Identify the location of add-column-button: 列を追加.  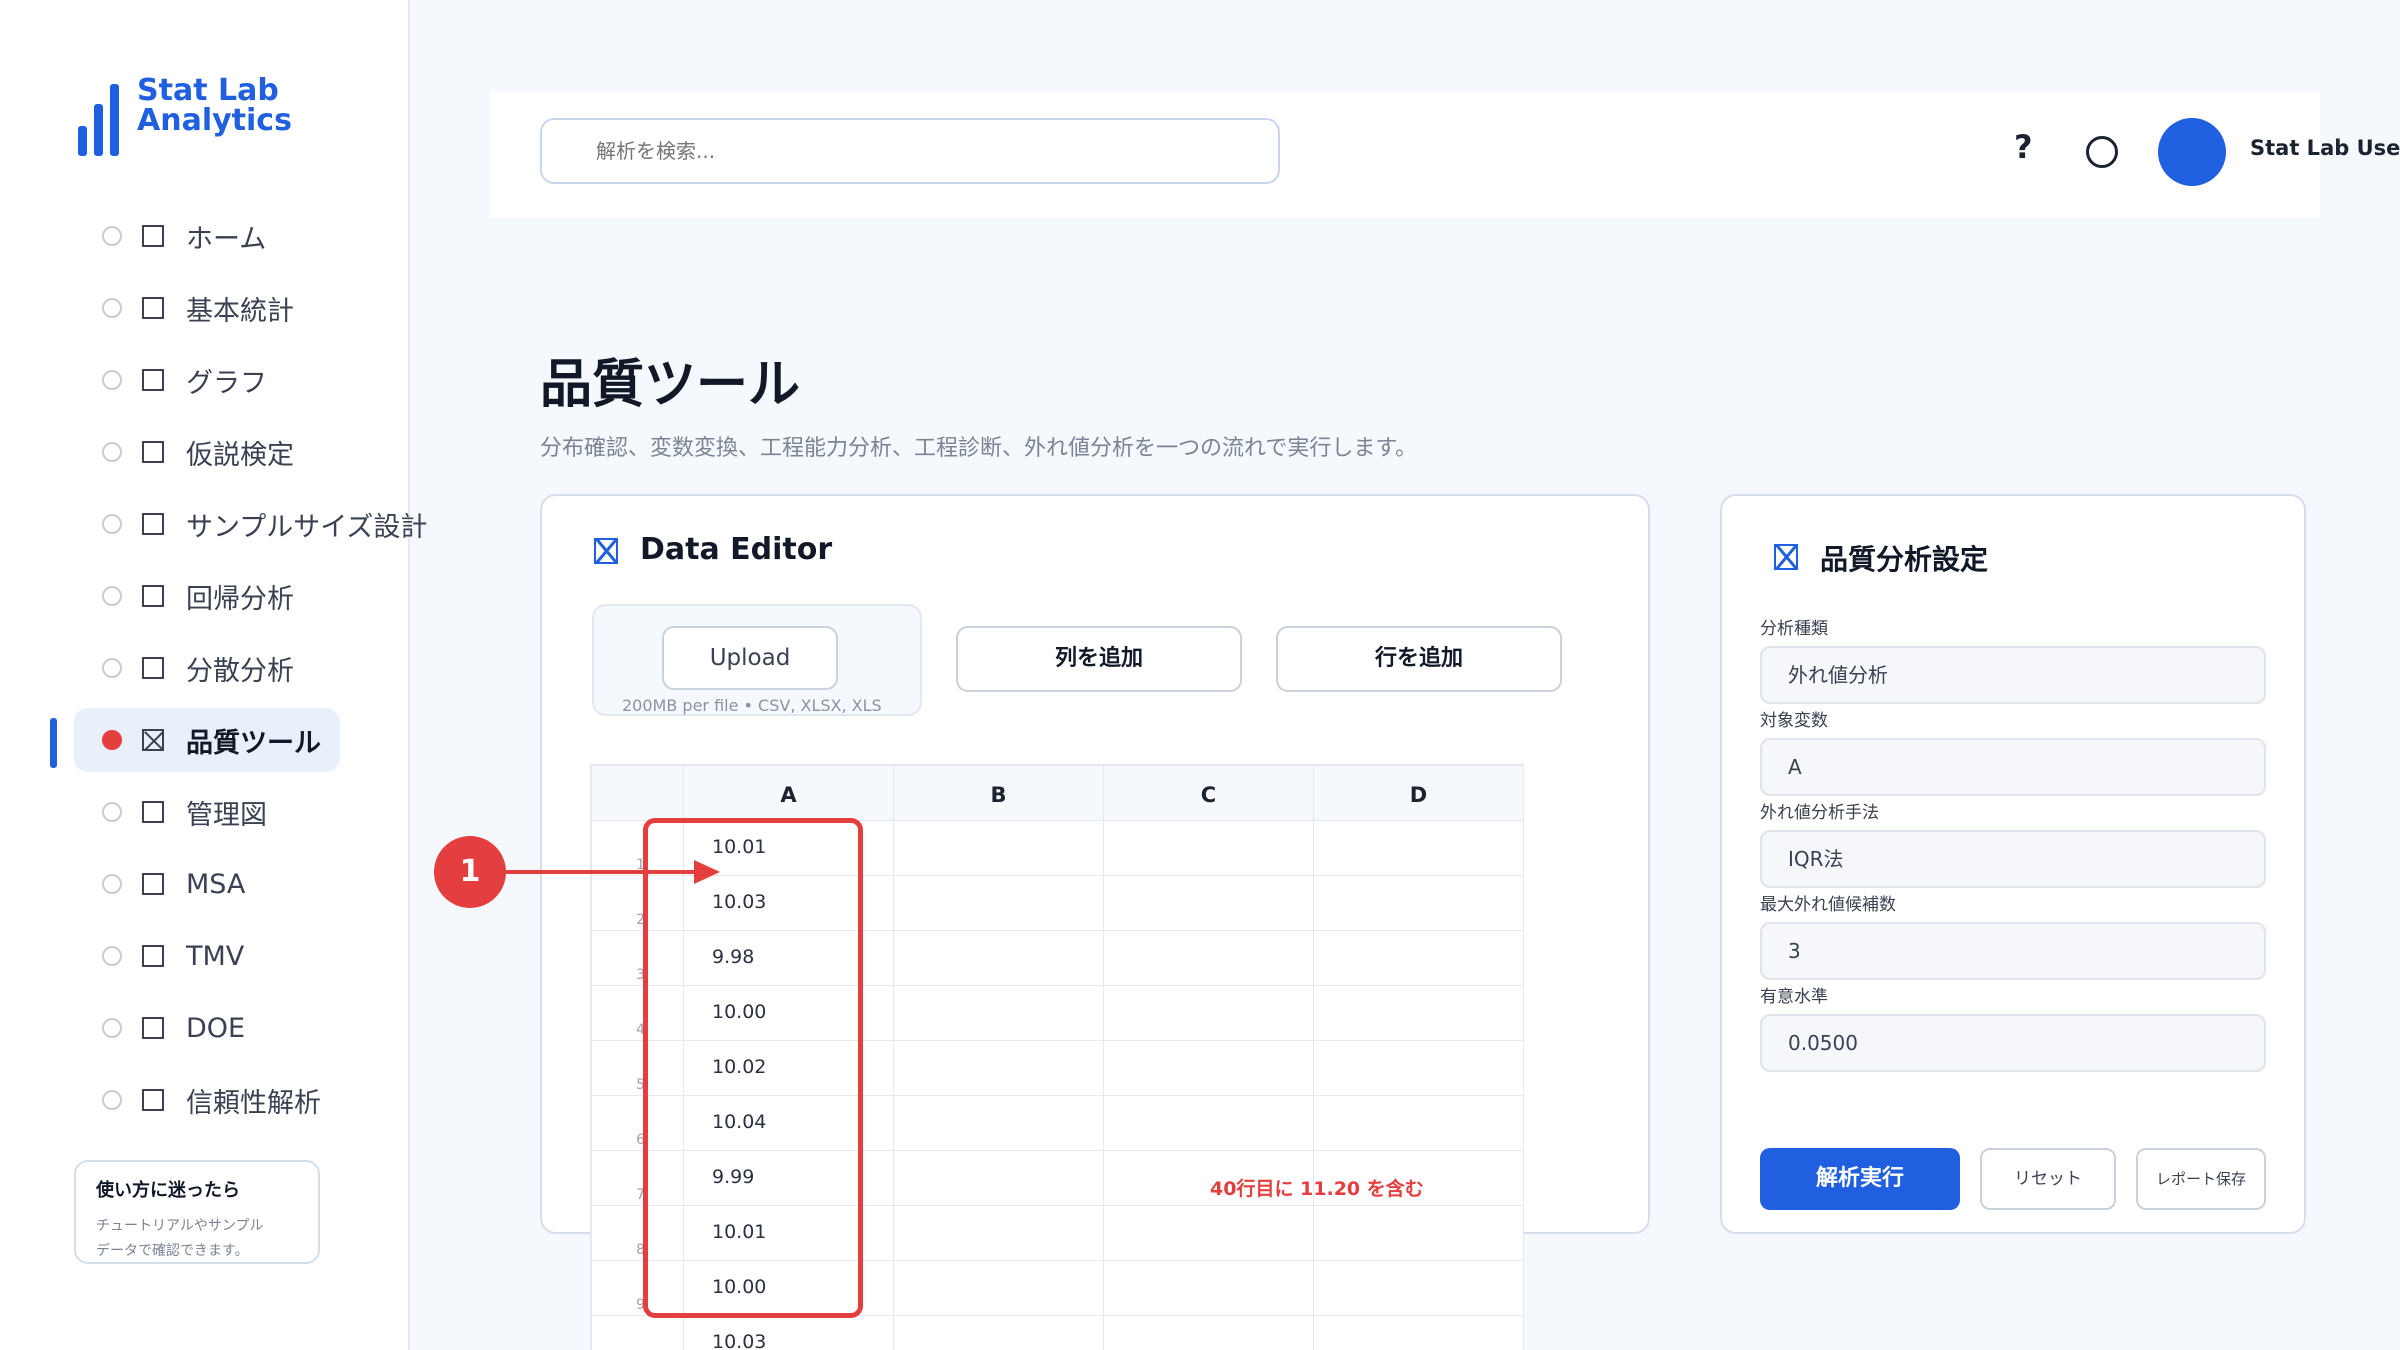
(1099, 659).